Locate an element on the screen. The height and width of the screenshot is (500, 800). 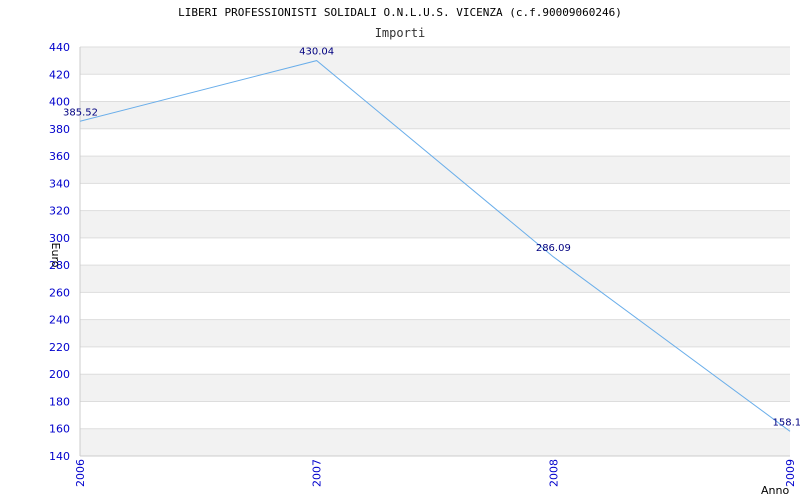
y-tick-label: 320 is located at coordinates (59, 211).